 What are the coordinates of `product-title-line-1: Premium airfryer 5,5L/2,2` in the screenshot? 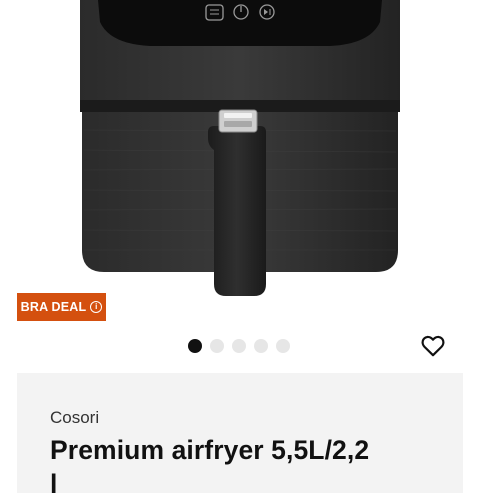 It's located at (210, 450).